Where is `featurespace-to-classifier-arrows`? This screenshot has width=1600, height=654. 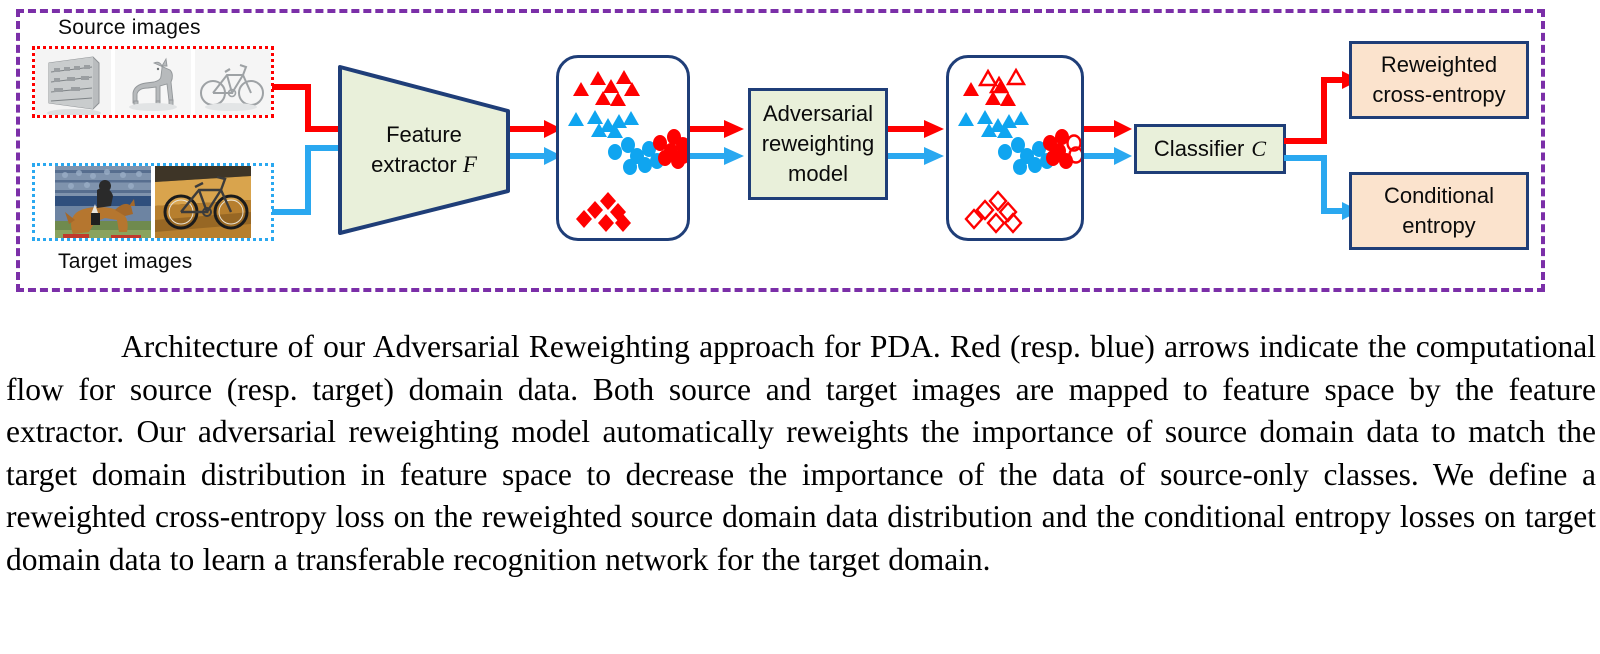
featurespace-to-classifier-arrows is located at coordinates (1108, 142).